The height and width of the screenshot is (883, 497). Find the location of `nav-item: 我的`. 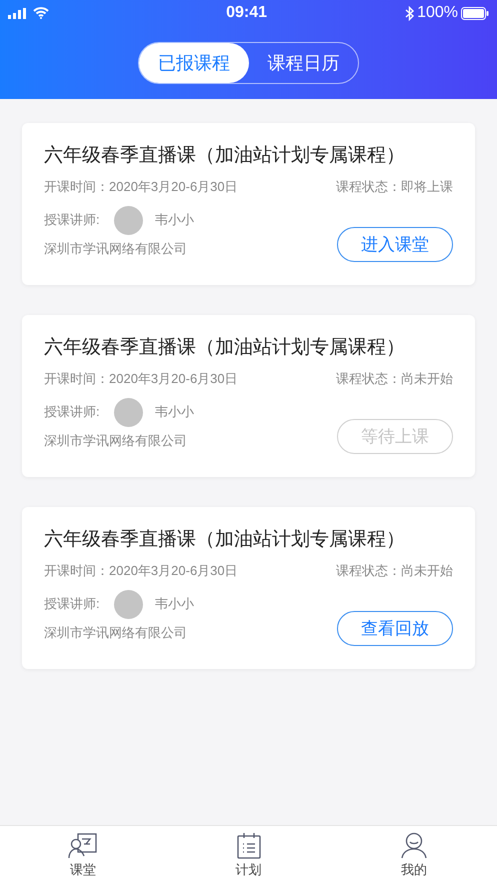

nav-item: 我的 is located at coordinates (414, 854).